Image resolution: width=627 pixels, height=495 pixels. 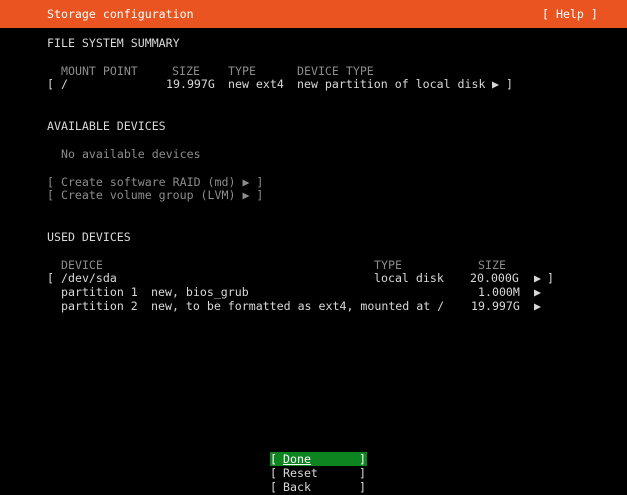 I want to click on back-label: Back, so click(x=297, y=487).